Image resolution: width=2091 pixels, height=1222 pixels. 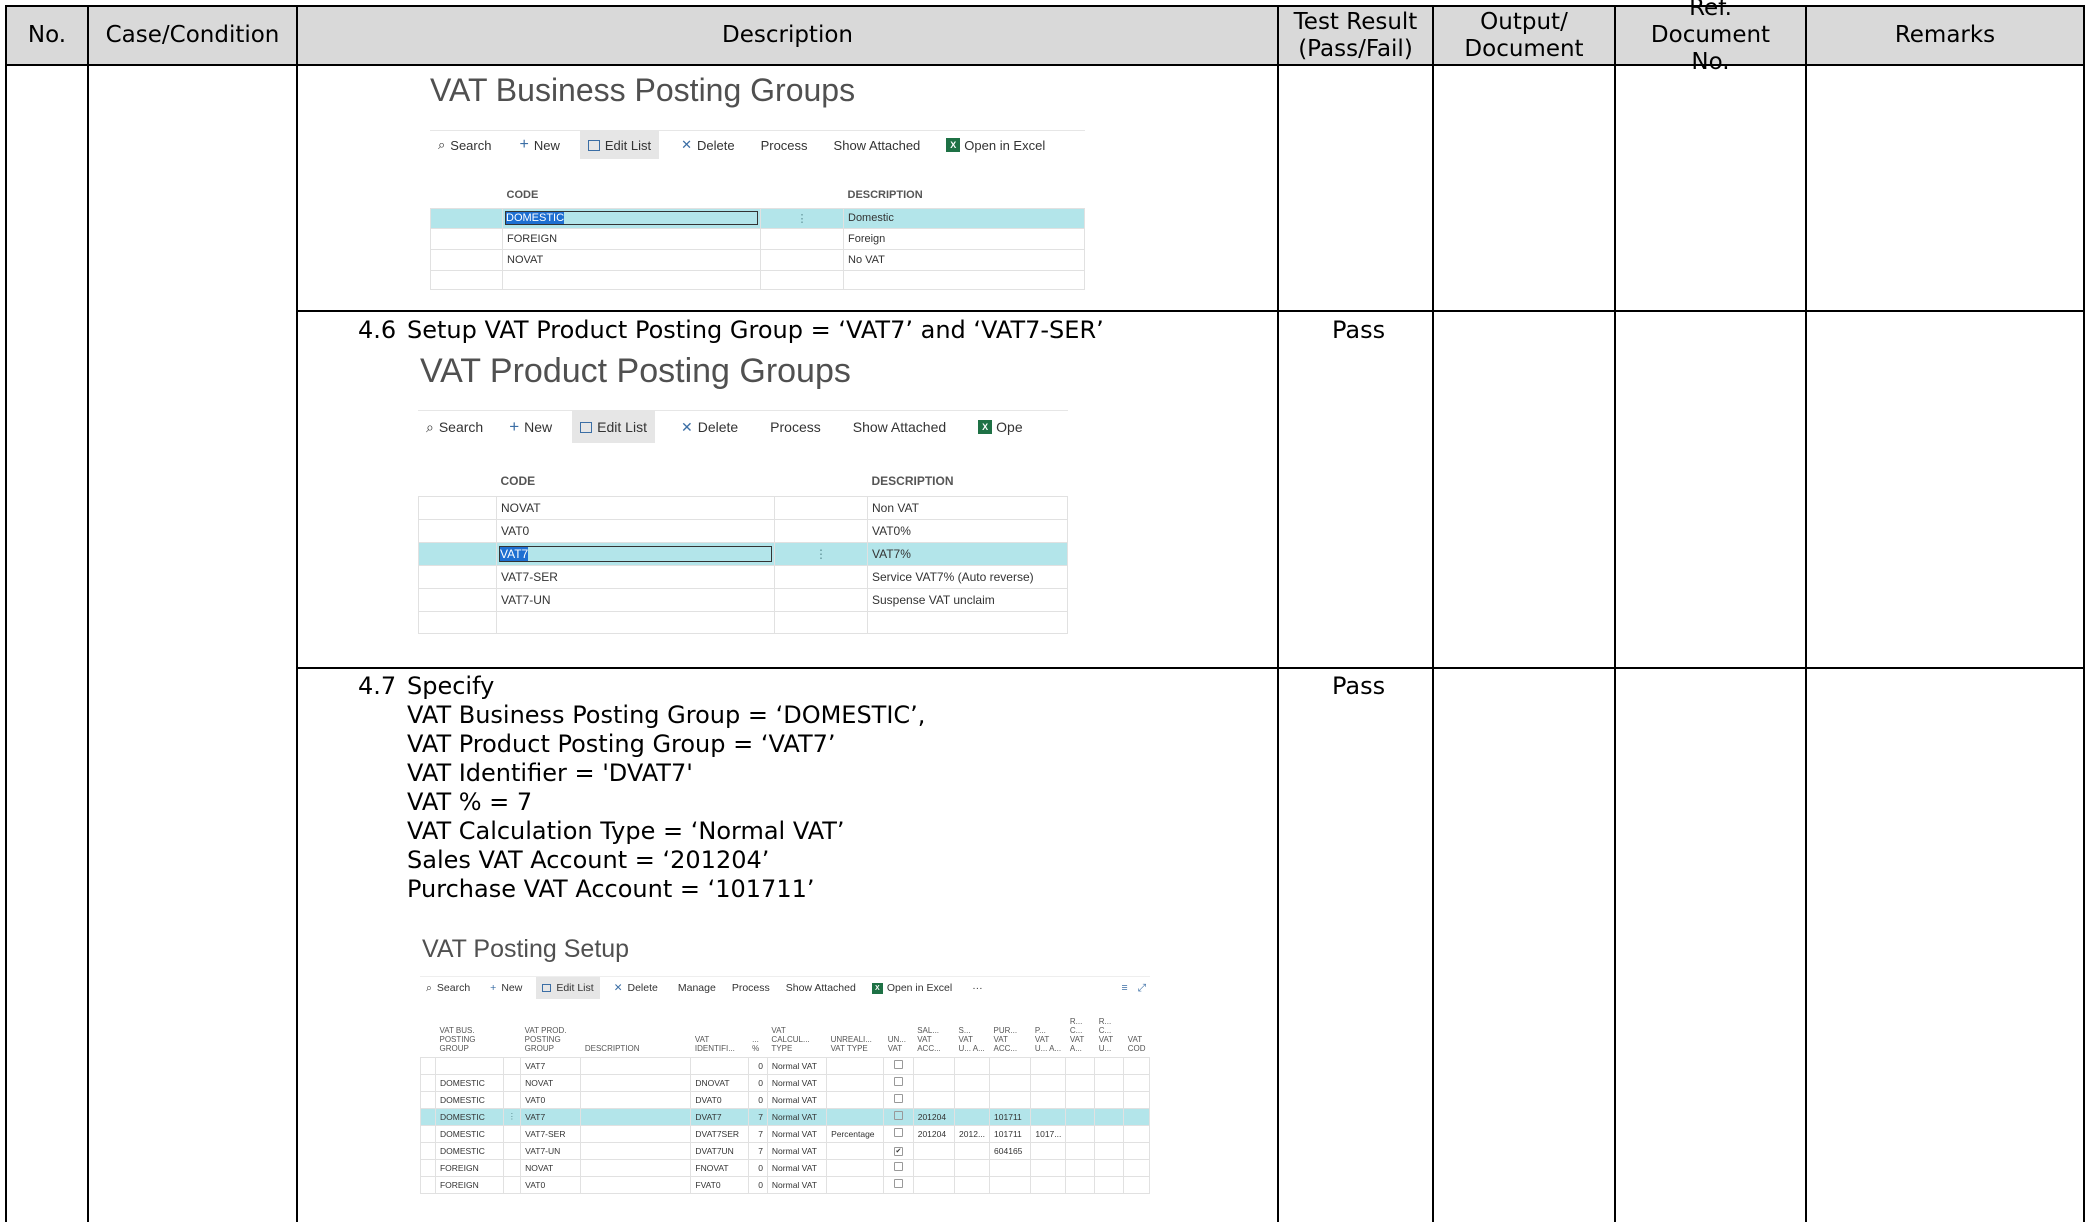 I want to click on table-cell: DVAT7, so click(x=719, y=1116).